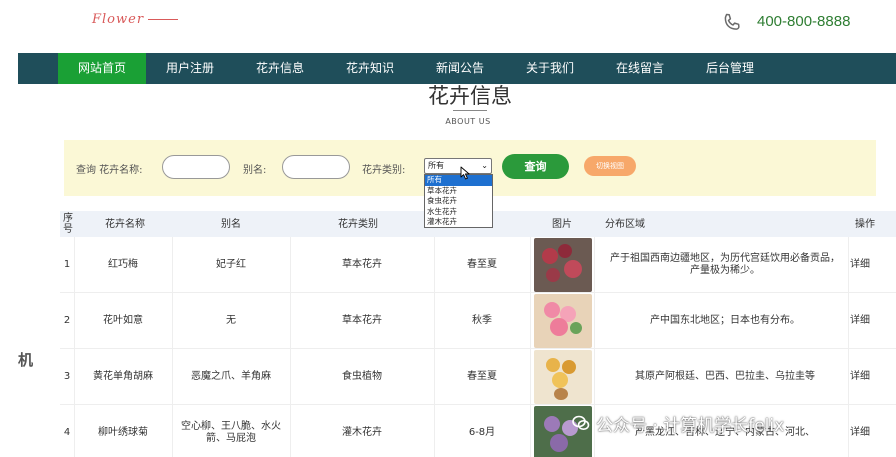 This screenshot has width=896, height=457. Describe the element at coordinates (102, 68) in the screenshot. I see `nav-item-home: 网站首页` at that location.